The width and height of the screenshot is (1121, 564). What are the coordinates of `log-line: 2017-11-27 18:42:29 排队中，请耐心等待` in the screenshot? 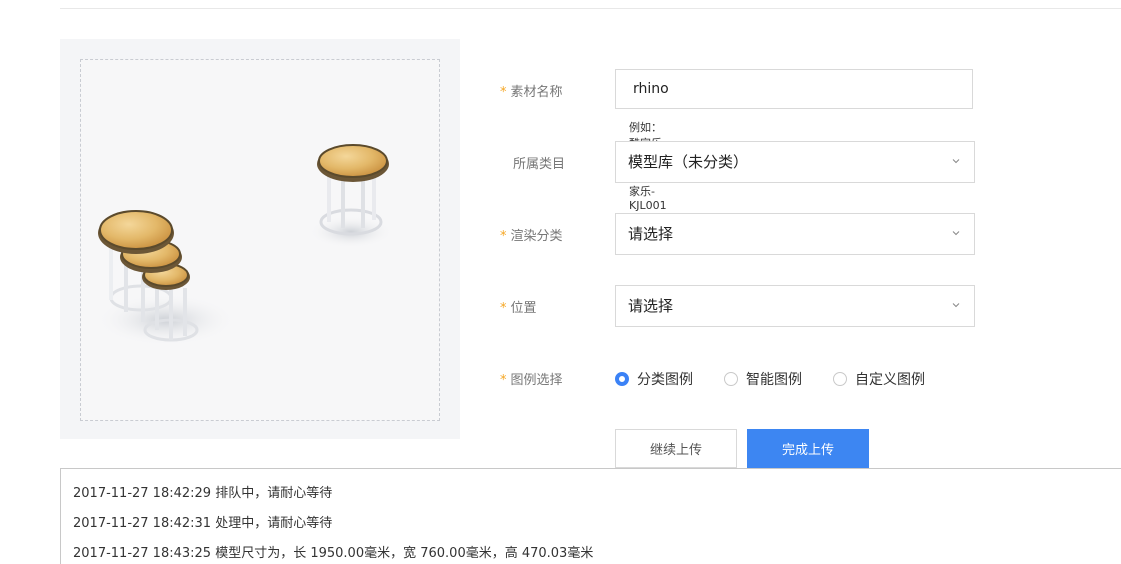 It's located at (203, 493).